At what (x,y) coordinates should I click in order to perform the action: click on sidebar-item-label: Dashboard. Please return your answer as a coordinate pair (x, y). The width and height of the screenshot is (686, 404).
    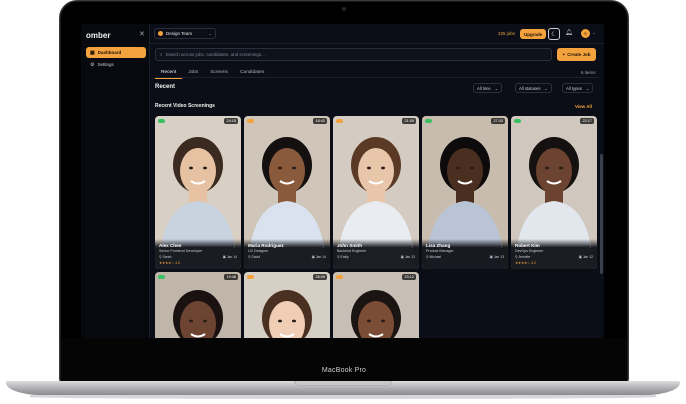
    Looking at the image, I should click on (109, 52).